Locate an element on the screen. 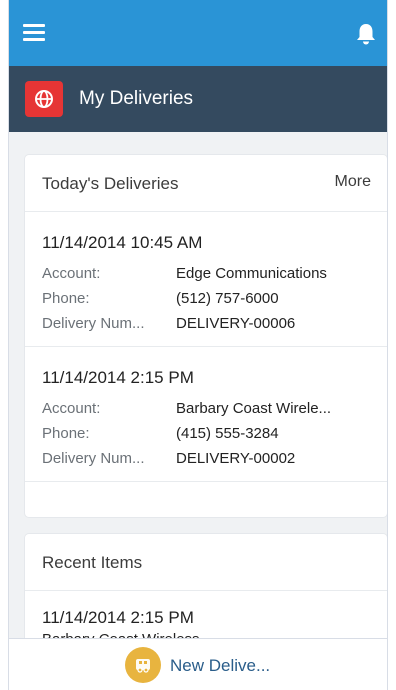 This screenshot has height=690, width=396. hamburger-menu-icon is located at coordinates (34, 33).